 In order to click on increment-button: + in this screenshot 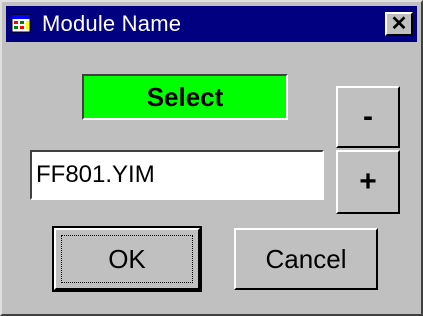, I will do `click(368, 182)`.